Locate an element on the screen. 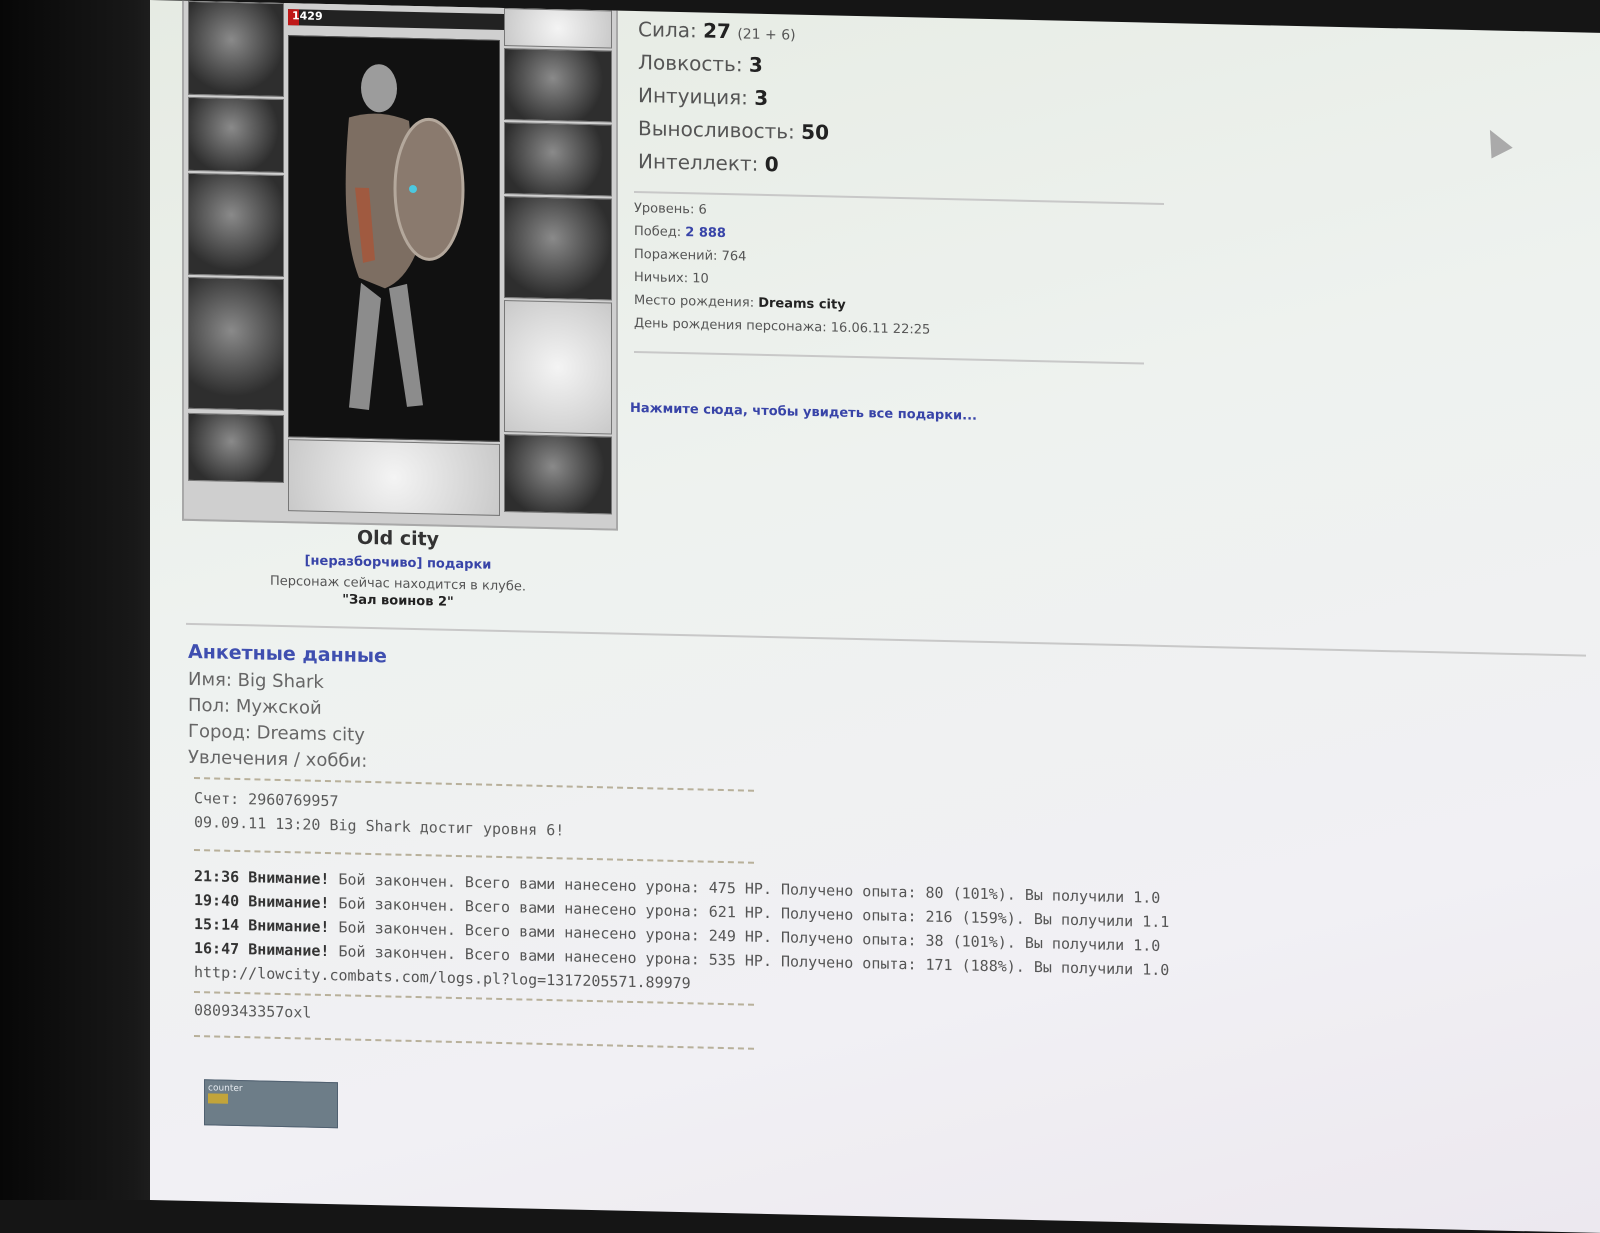  bio-header: Анкетные данные is located at coordinates (287, 654).